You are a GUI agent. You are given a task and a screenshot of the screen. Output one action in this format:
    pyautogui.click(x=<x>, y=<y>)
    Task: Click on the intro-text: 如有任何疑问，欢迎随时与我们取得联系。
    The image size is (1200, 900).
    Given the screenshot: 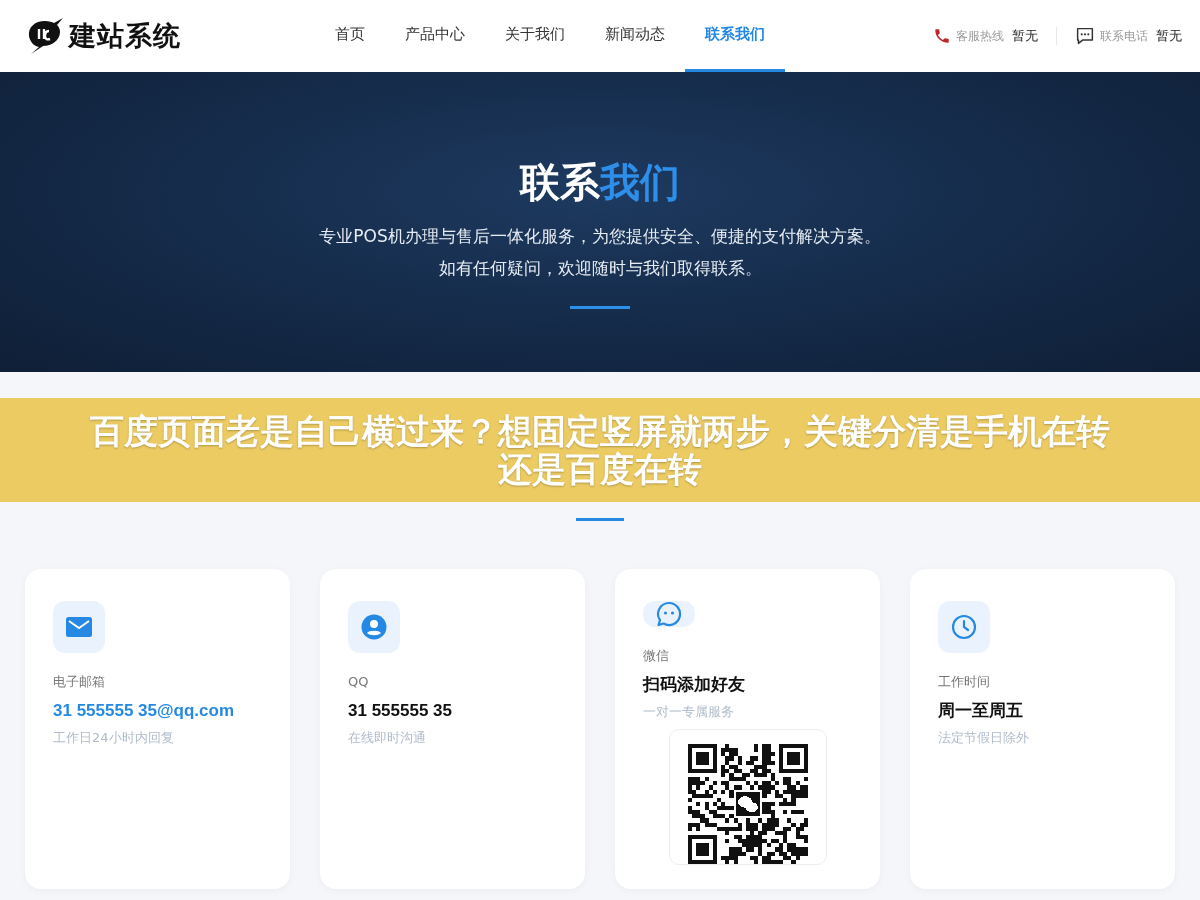 What is the action you would take?
    pyautogui.click(x=600, y=268)
    